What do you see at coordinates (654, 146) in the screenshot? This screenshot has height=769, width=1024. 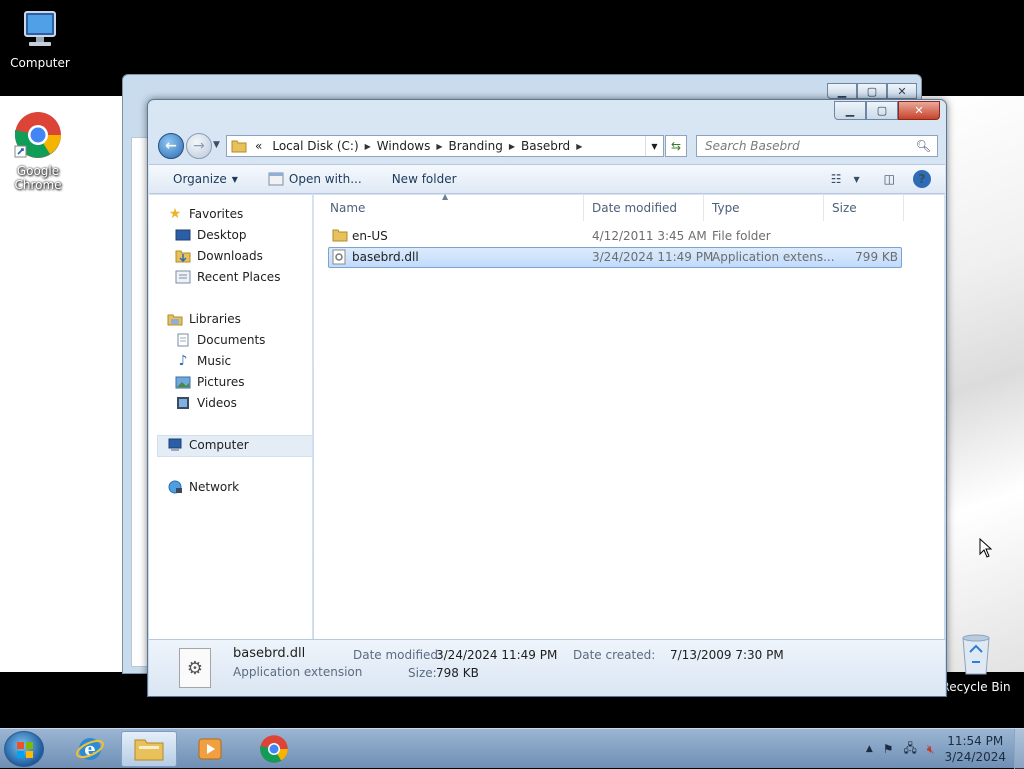 I see `address-dropdown-button: ▼` at bounding box center [654, 146].